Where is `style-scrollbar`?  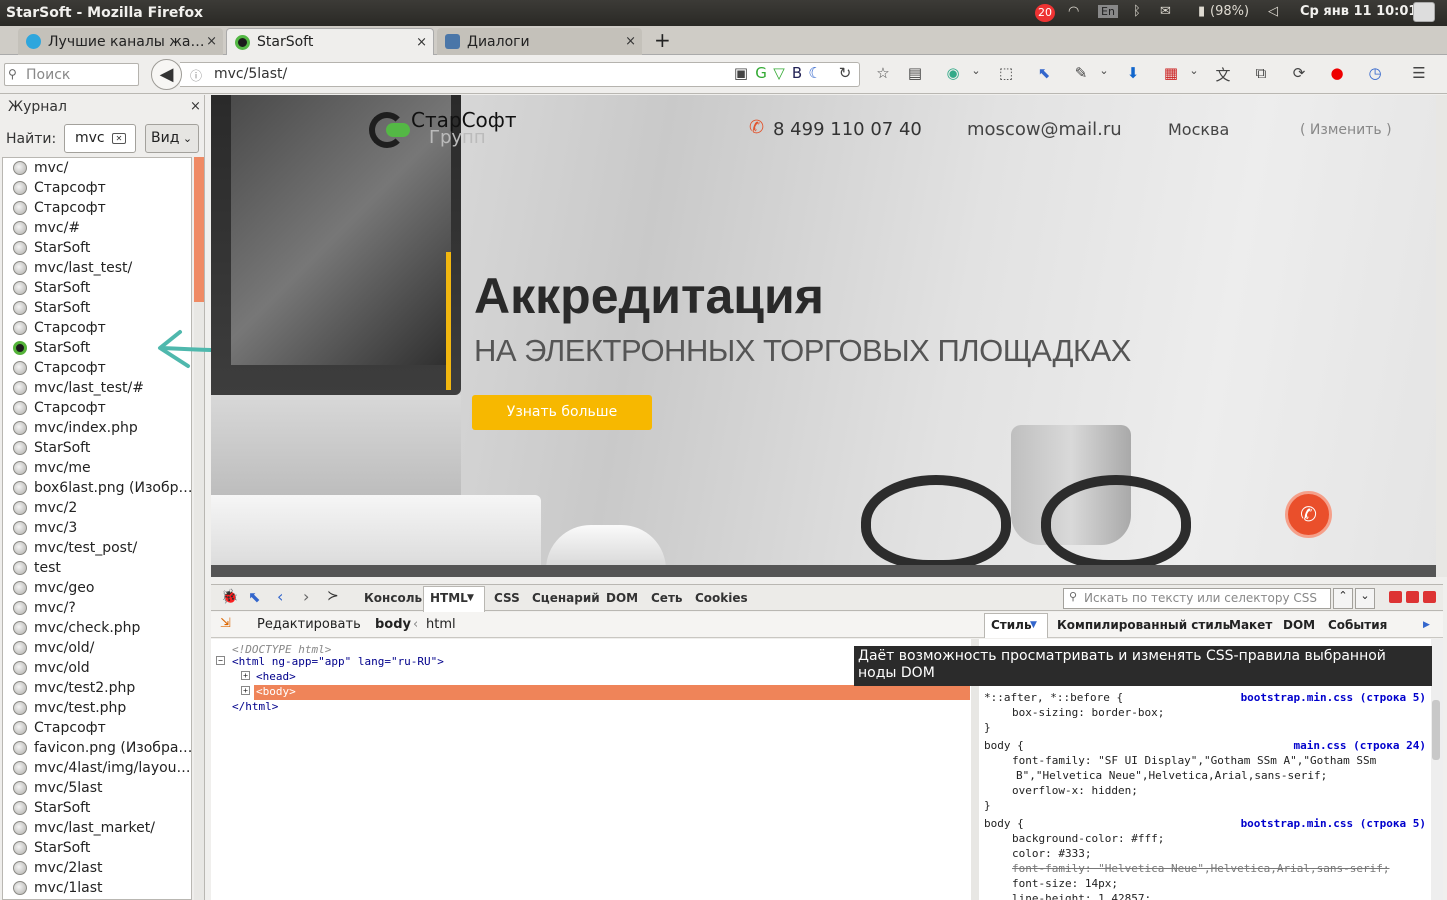 style-scrollbar is located at coordinates (1437, 769).